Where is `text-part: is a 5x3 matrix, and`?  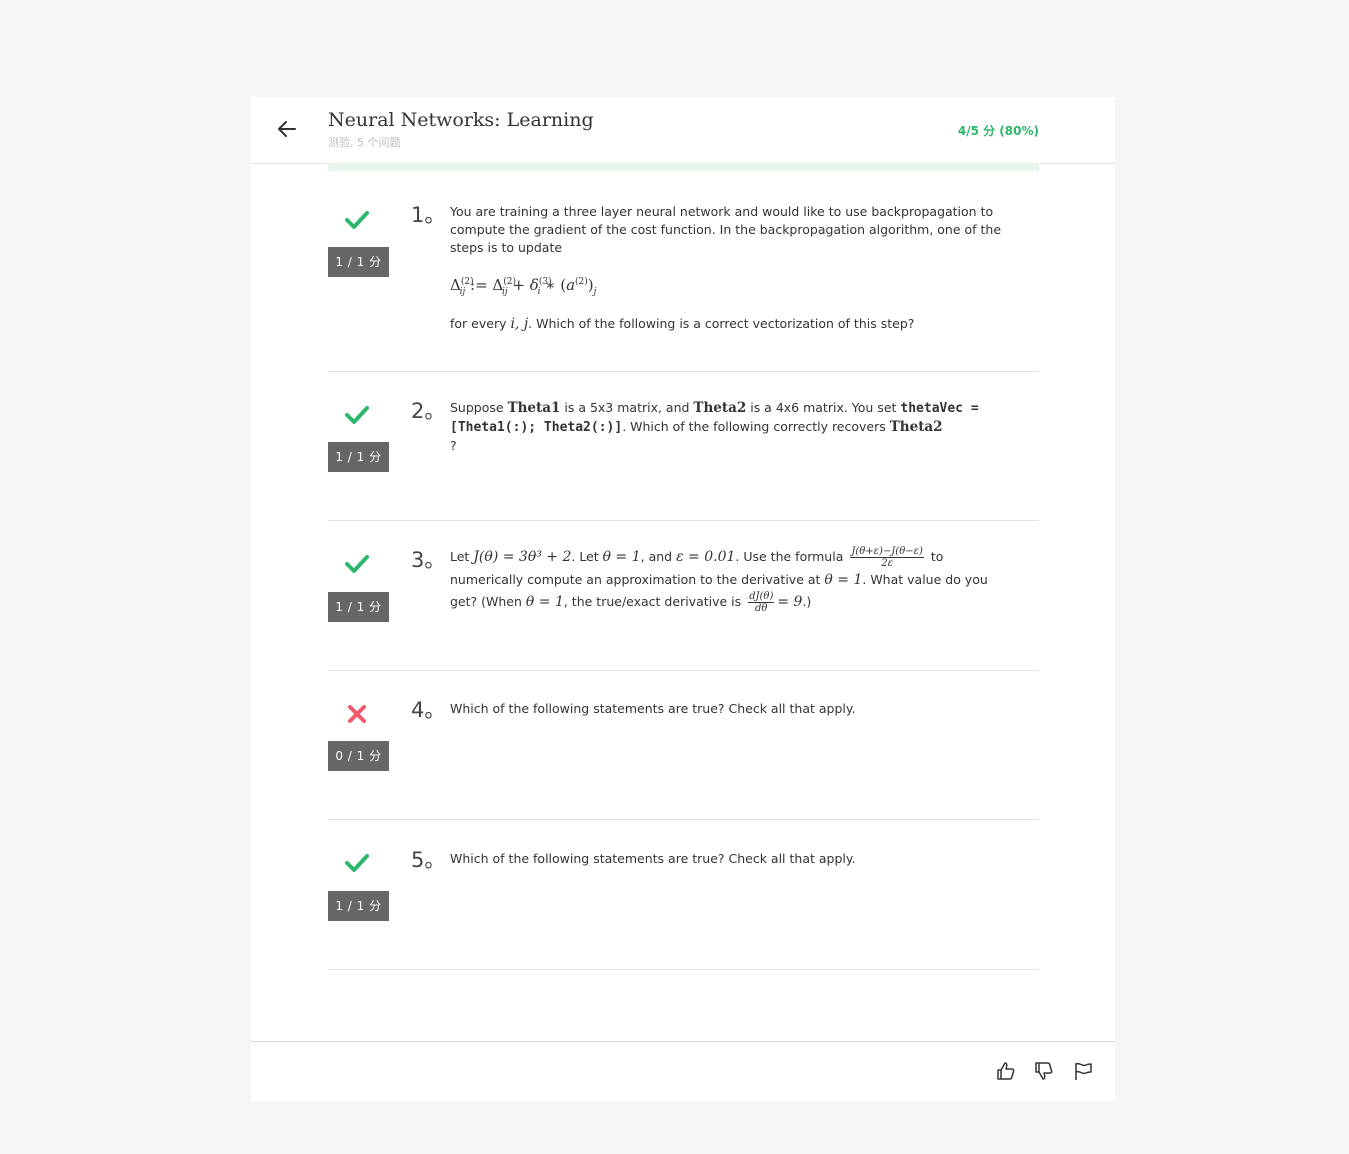
text-part: is a 5x3 matrix, and is located at coordinates (627, 407).